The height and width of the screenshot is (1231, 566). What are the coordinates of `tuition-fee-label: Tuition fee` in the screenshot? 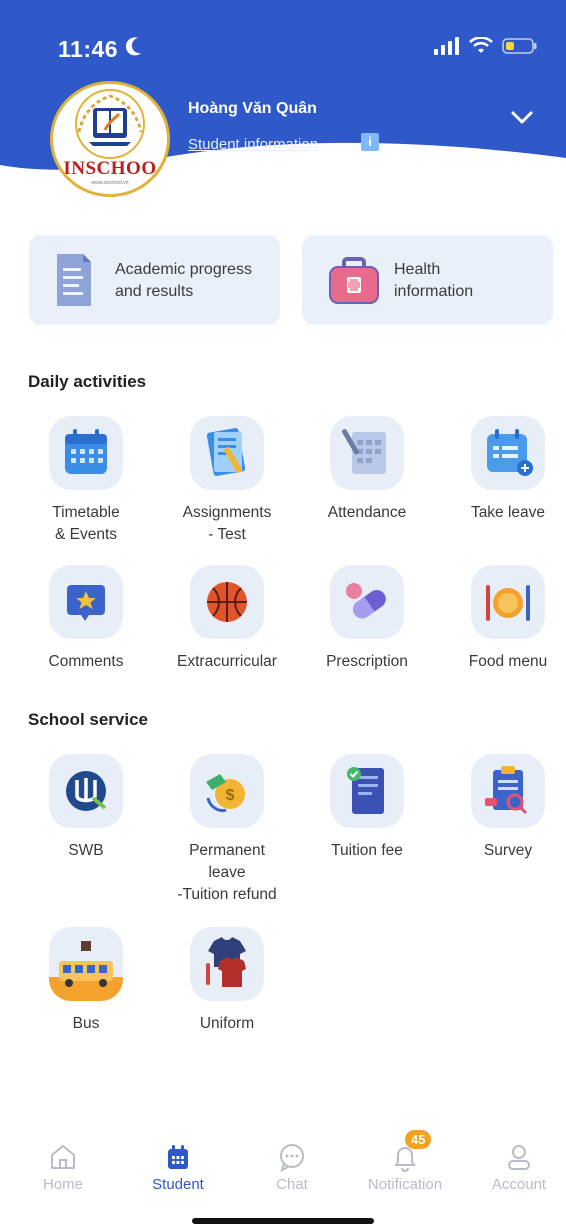 It's located at (367, 850).